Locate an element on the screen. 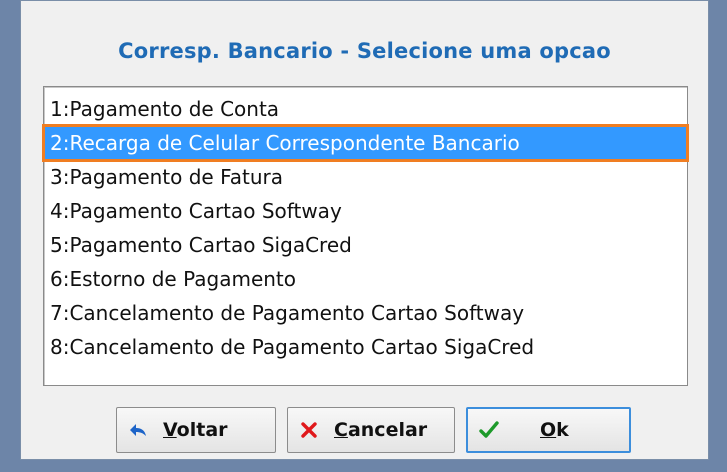  list-item: 6:Estorno de Pagamento is located at coordinates (365, 279).